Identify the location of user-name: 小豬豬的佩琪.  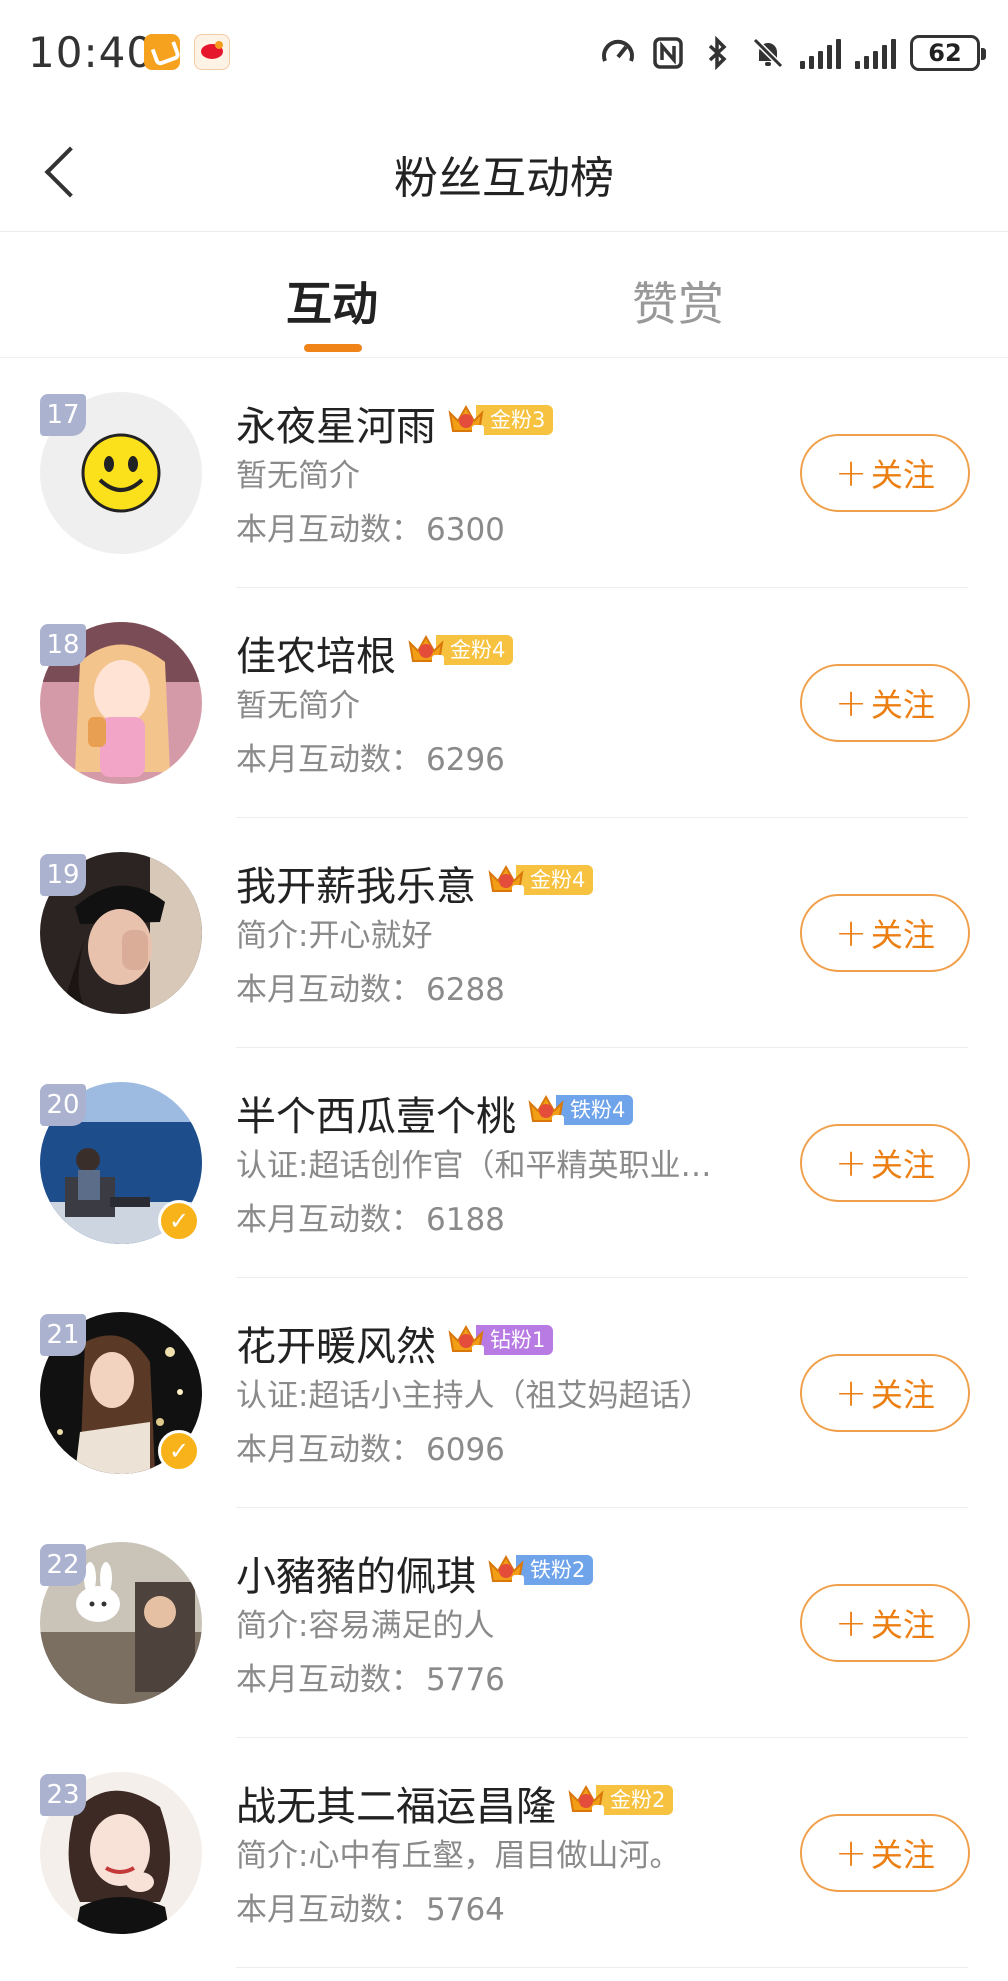
(356, 1573).